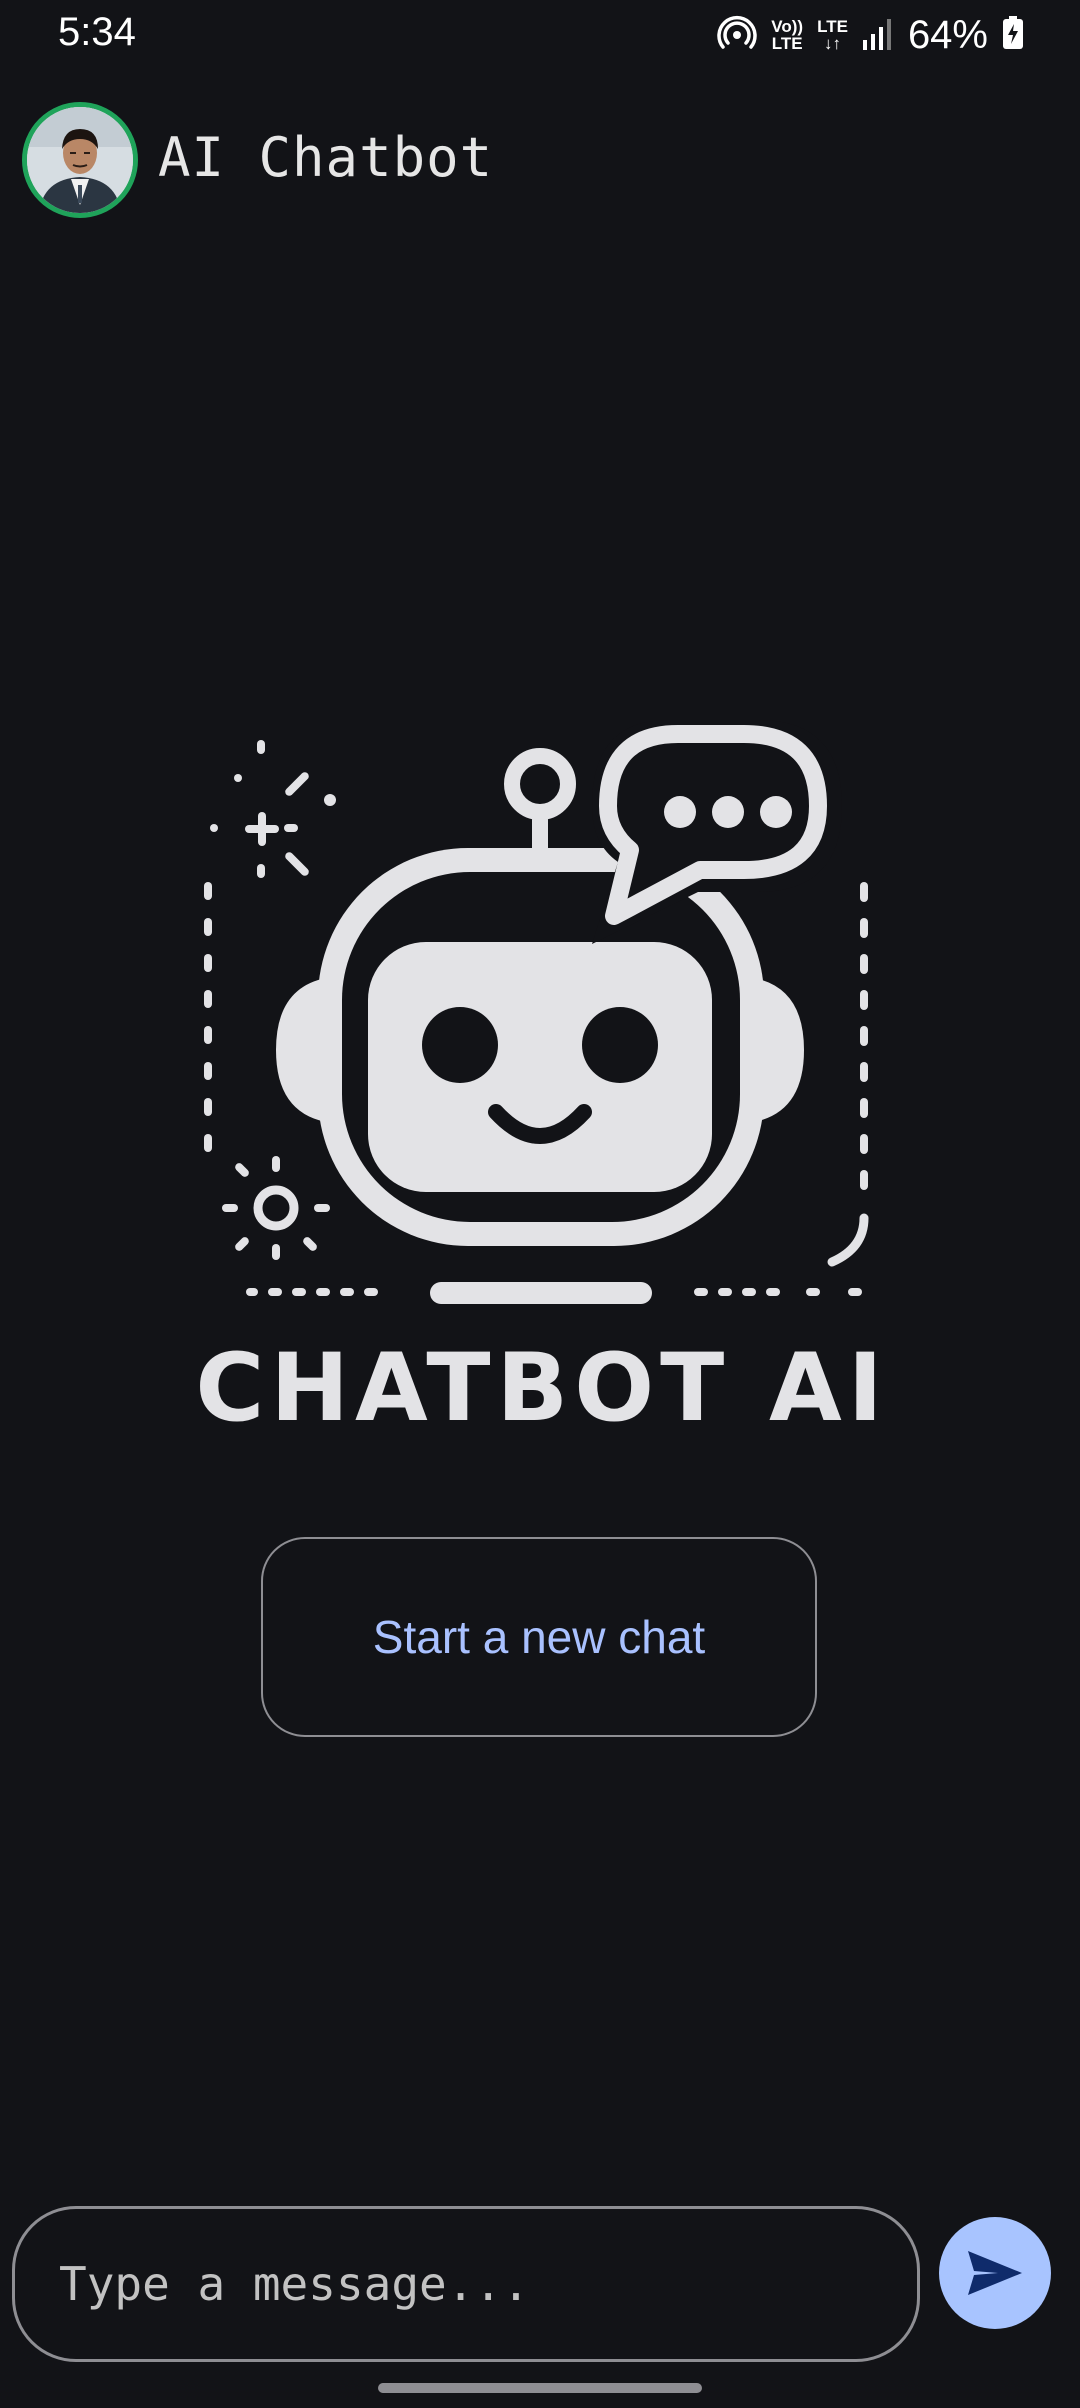  What do you see at coordinates (832, 26) in the screenshot?
I see `lte-top-text: LTE` at bounding box center [832, 26].